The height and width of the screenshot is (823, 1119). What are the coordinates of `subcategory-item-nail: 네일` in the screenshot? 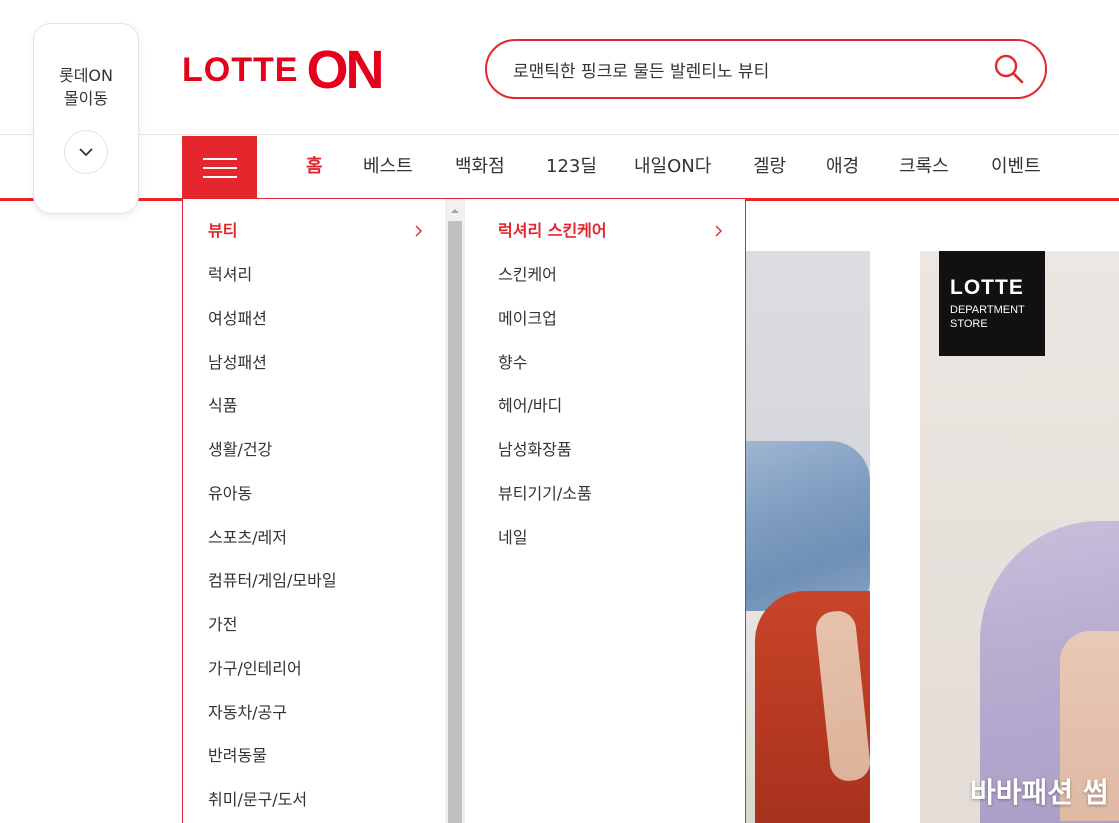 It's located at (512, 538).